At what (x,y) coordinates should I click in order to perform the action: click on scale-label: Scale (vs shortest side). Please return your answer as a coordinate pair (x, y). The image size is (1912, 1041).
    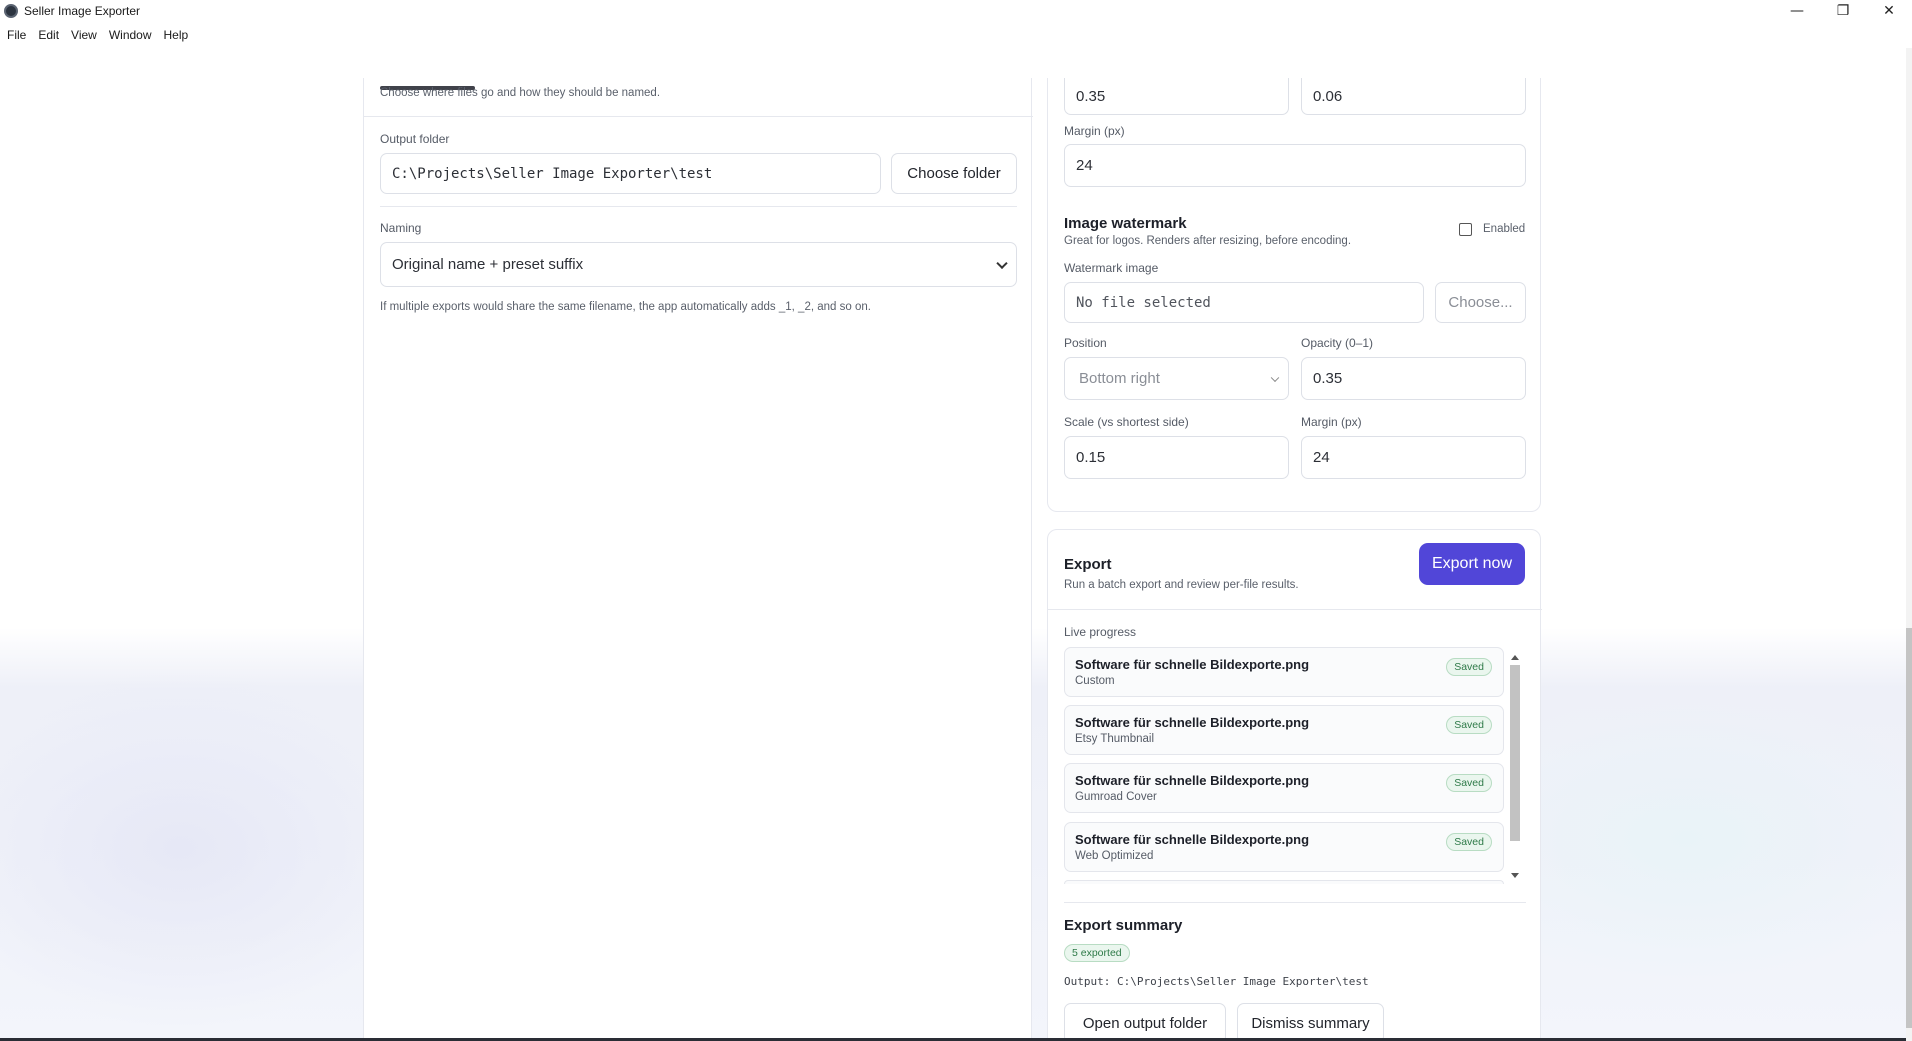
    Looking at the image, I should click on (1126, 422).